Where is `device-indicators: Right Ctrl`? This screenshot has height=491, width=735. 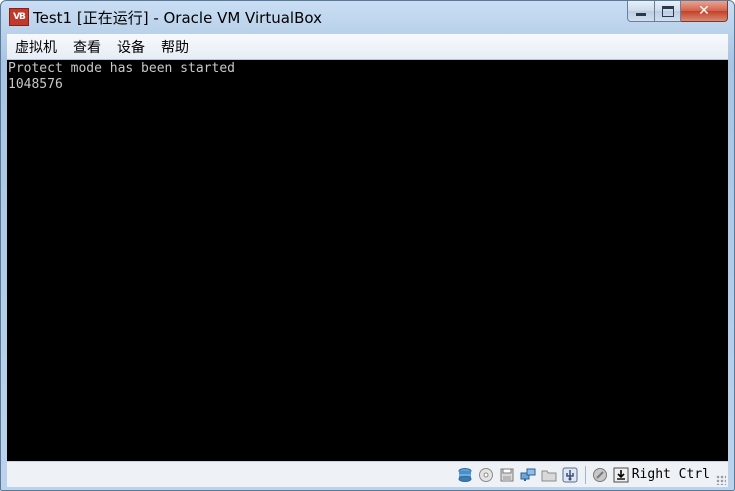 device-indicators: Right Ctrl is located at coordinates (583, 474).